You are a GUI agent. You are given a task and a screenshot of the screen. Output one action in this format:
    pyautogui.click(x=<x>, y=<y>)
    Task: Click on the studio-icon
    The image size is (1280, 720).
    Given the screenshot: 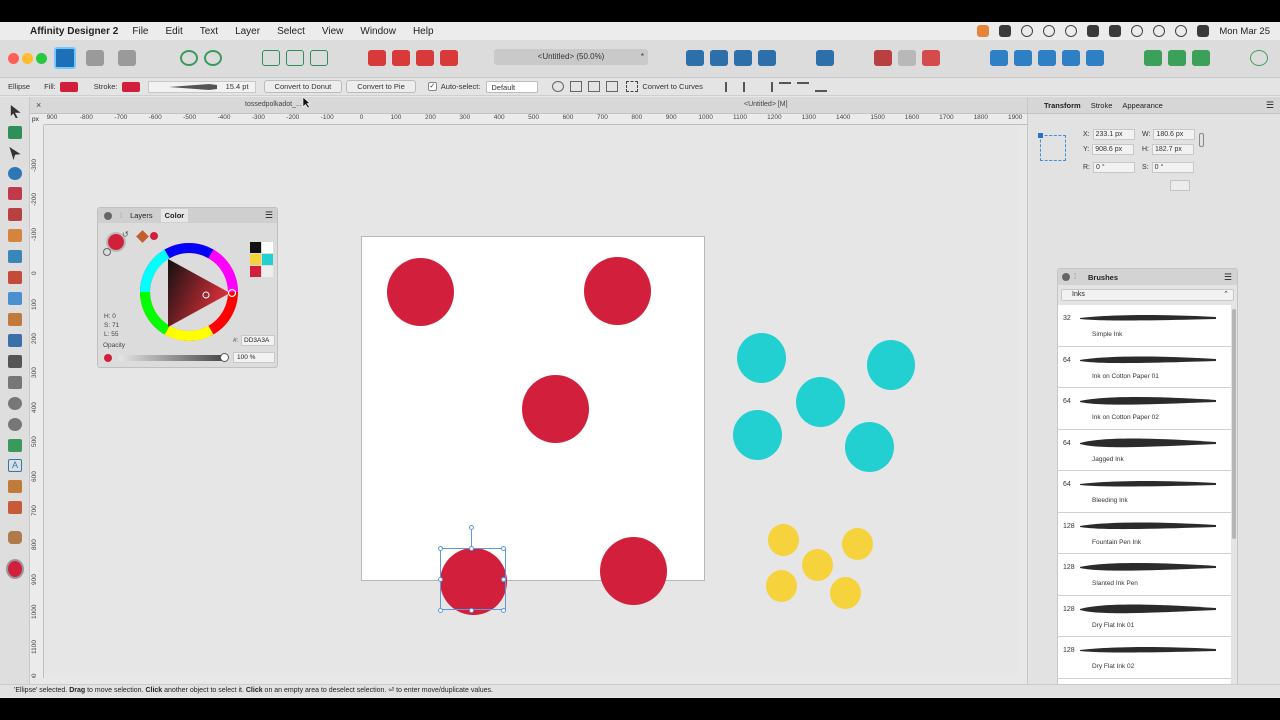 What is the action you would take?
    pyautogui.click(x=1201, y=58)
    